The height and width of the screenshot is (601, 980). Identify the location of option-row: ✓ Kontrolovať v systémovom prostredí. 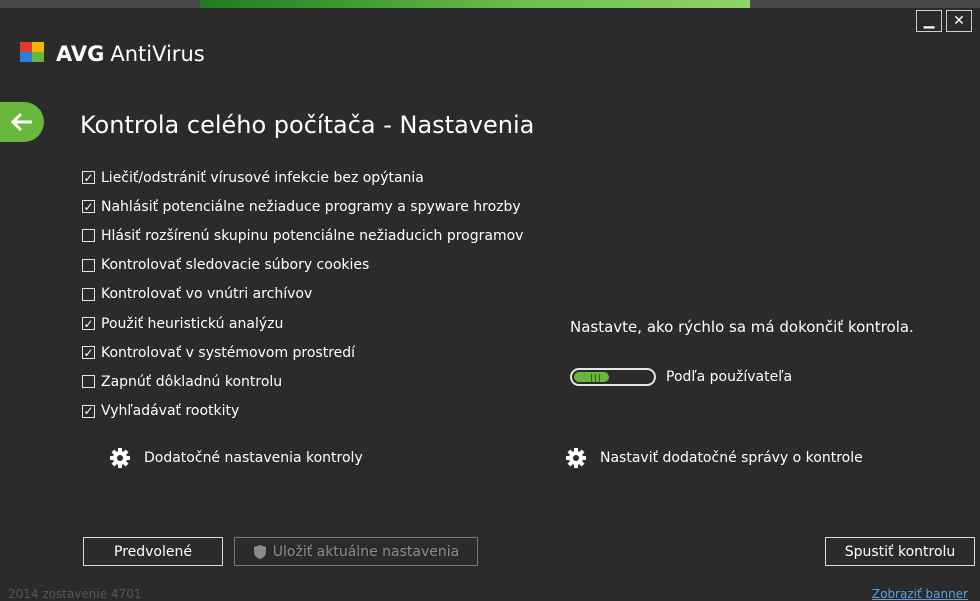
(302, 352).